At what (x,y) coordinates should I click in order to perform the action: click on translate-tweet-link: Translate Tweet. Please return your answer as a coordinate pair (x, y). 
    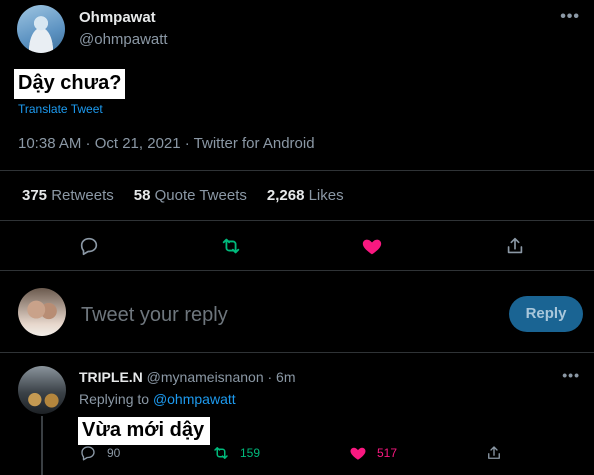
    Looking at the image, I should click on (60, 109).